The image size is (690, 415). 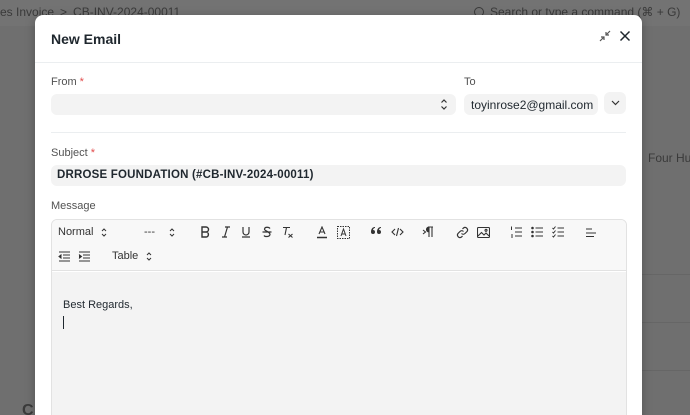 I want to click on clear-format-button, so click(x=288, y=232).